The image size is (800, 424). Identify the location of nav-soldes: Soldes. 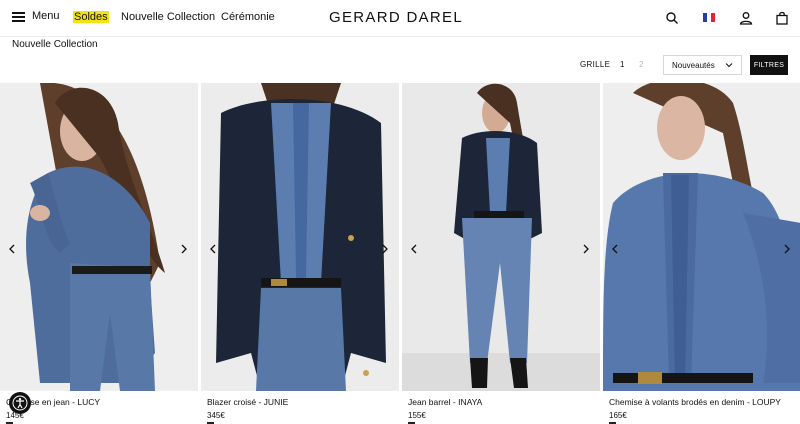
(91, 17).